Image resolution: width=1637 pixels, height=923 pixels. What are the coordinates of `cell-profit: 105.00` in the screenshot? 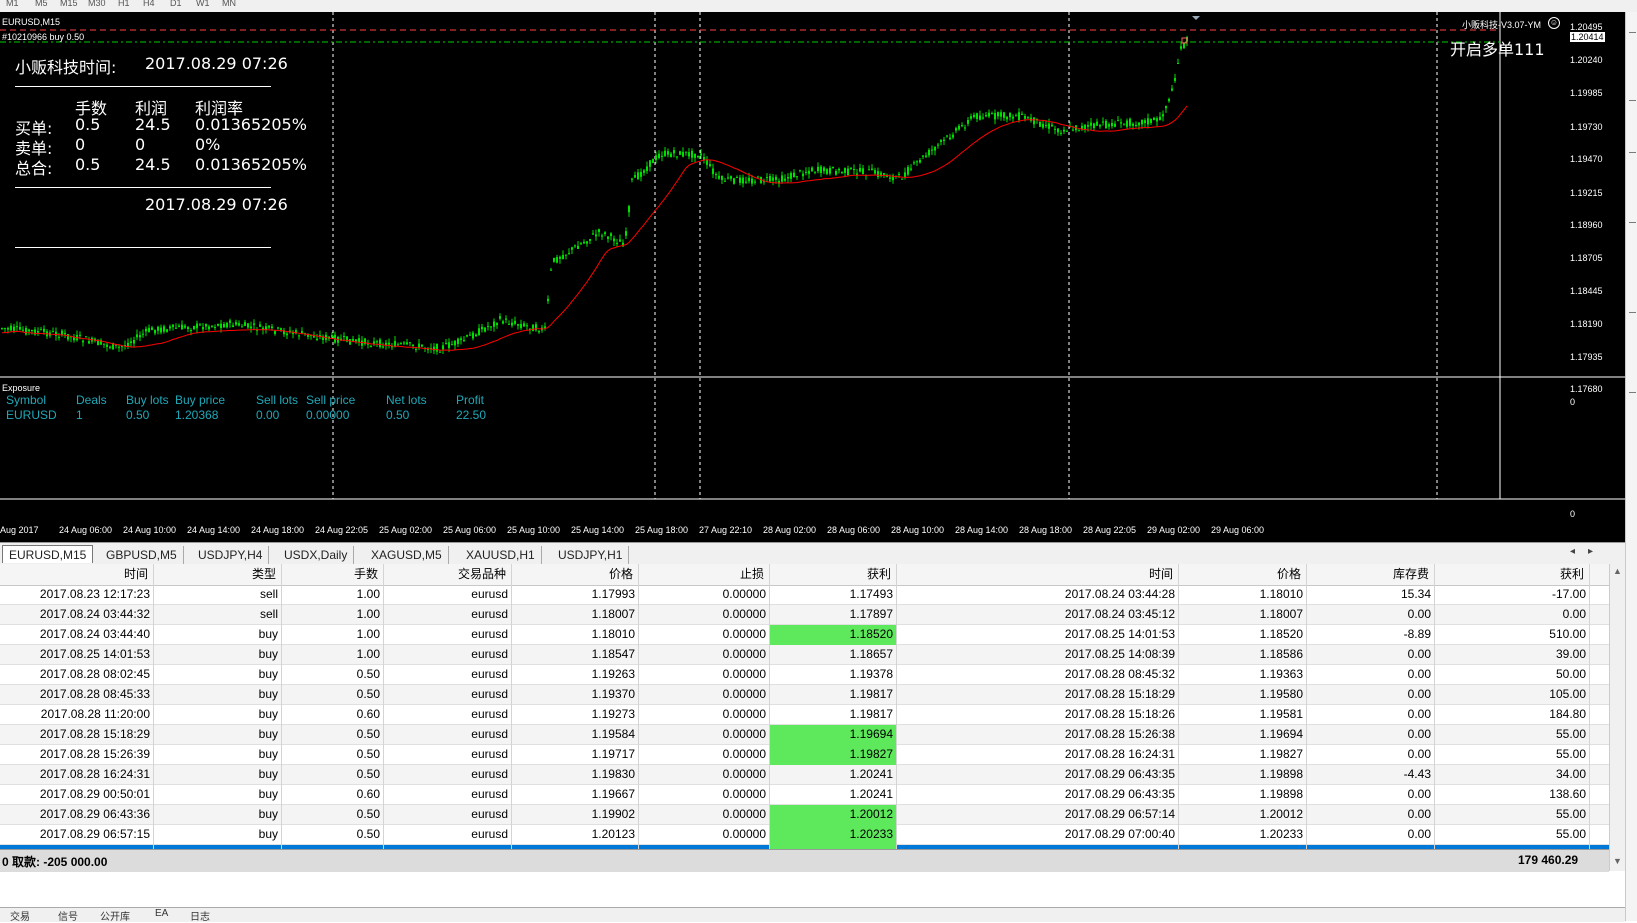 It's located at (1512, 695).